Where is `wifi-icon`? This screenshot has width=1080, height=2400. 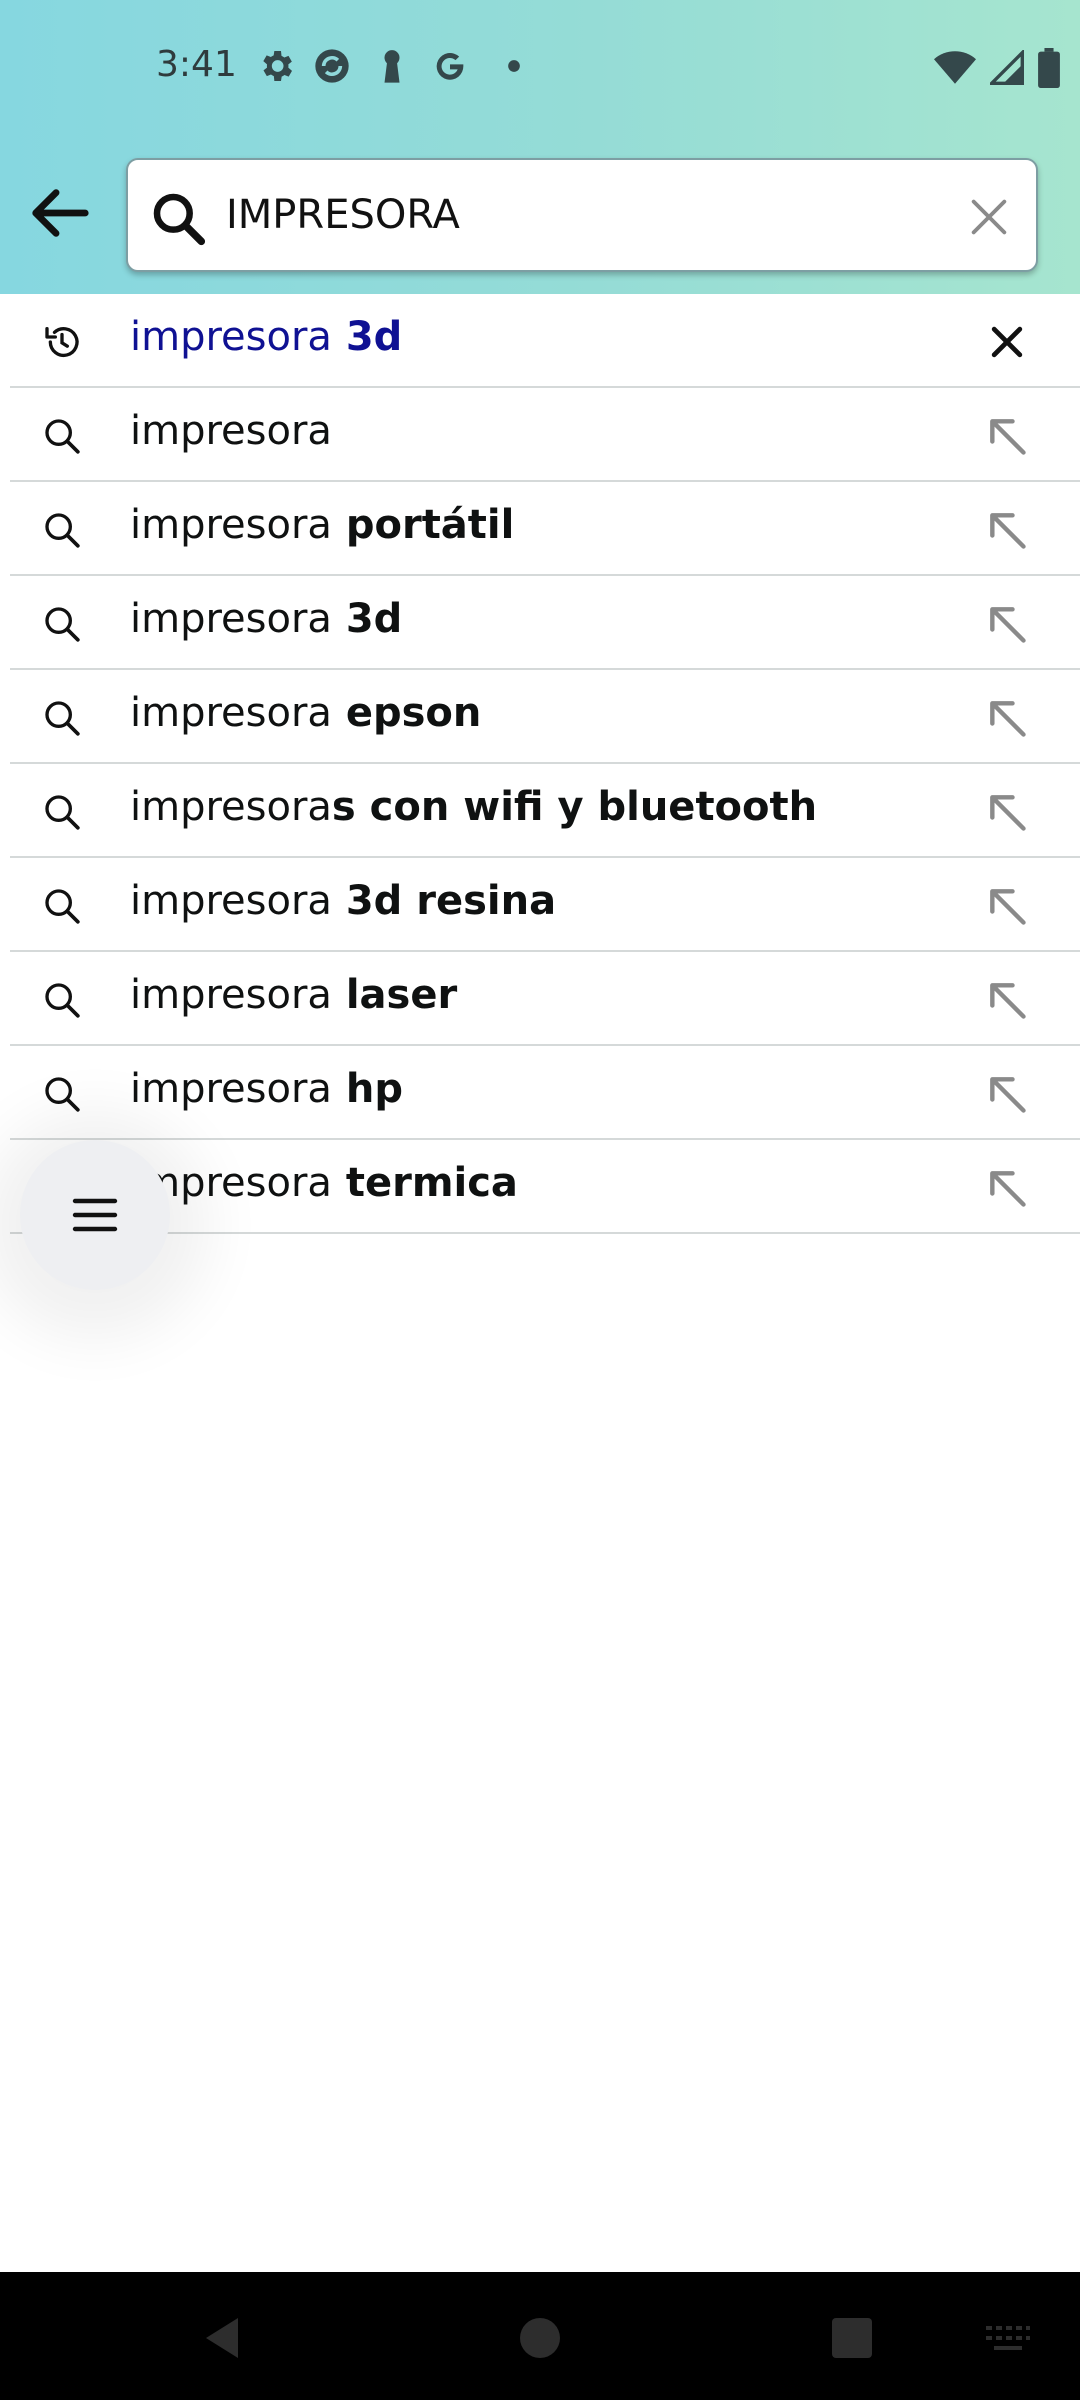 wifi-icon is located at coordinates (955, 67).